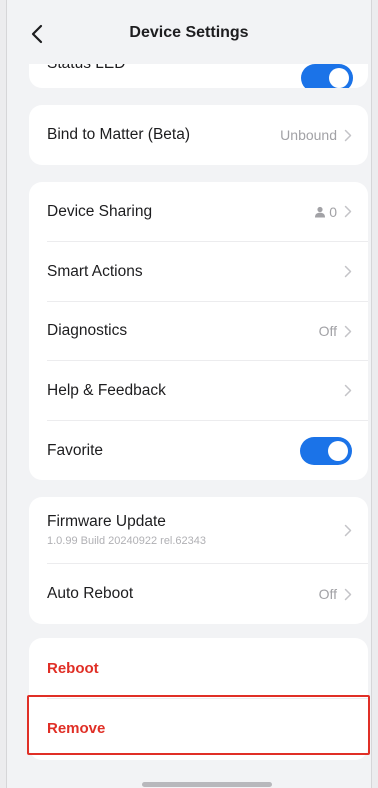  I want to click on bind-matter-row: Bind to Matter (Beta) Unbound, so click(198, 135).